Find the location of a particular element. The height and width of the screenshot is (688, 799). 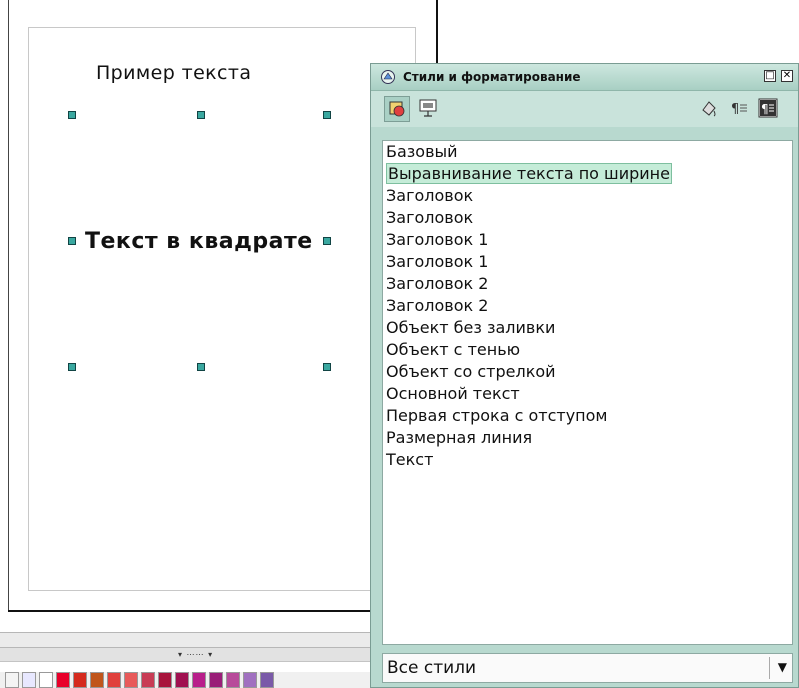

graphics-styles-button is located at coordinates (397, 109).